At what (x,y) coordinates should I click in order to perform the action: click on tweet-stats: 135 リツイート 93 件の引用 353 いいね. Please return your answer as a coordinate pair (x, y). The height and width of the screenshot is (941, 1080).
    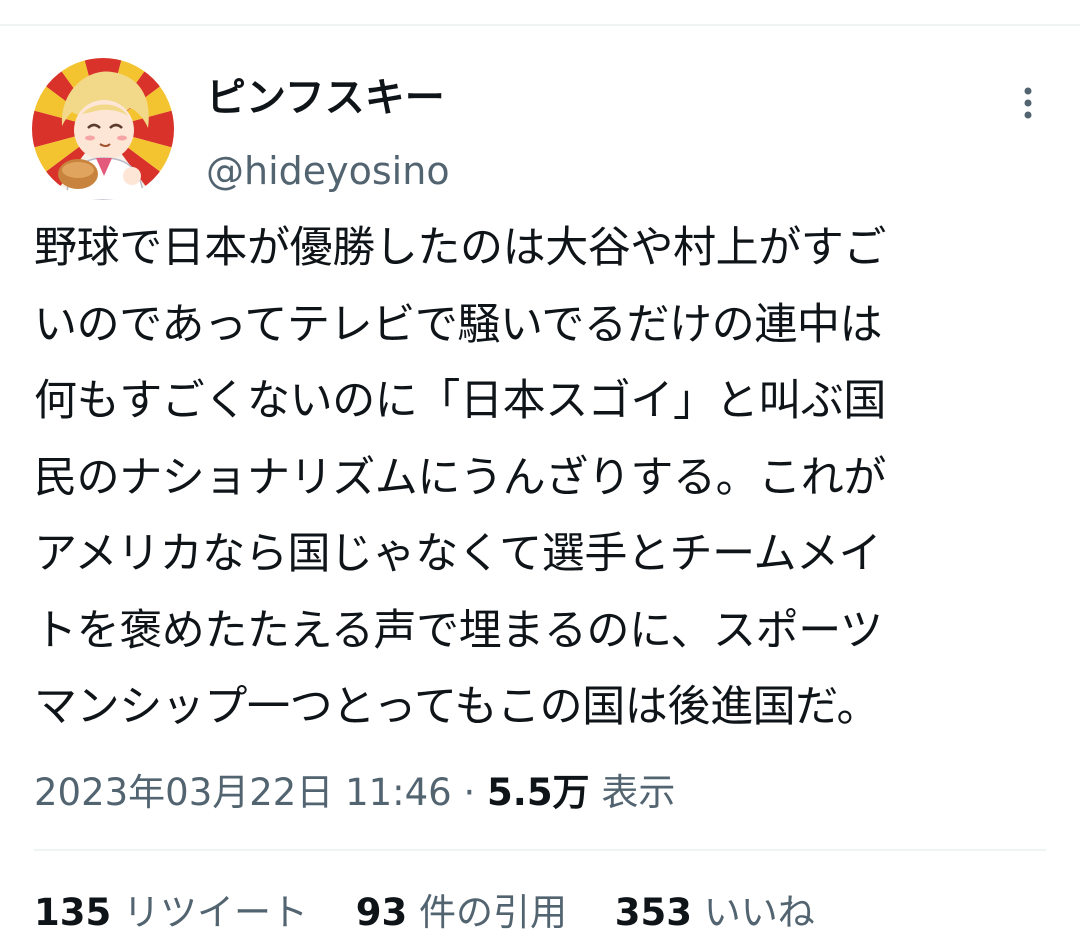
    Looking at the image, I should click on (442, 913).